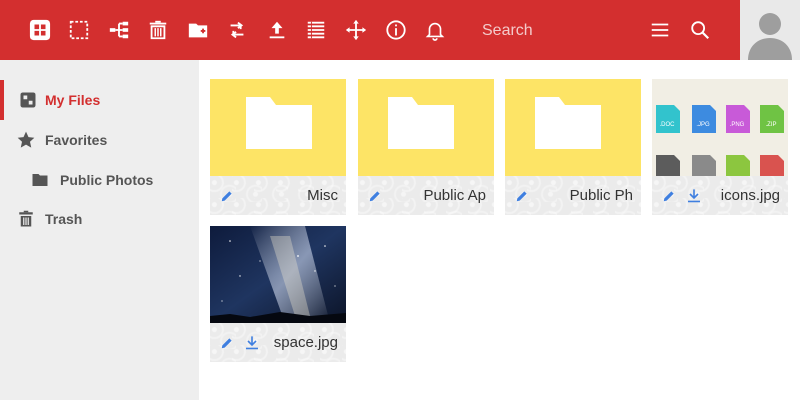 Image resolution: width=800 pixels, height=400 pixels. I want to click on new-folder-icon, so click(198, 30).